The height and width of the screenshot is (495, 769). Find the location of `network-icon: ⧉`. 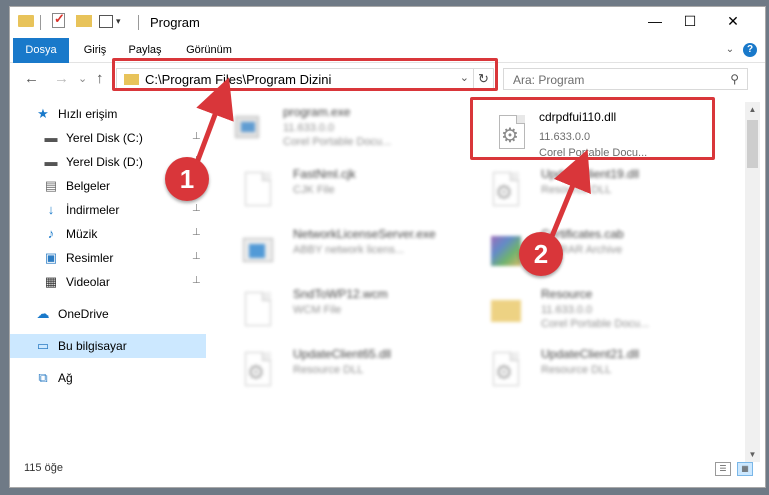

network-icon: ⧉ is located at coordinates (43, 377).